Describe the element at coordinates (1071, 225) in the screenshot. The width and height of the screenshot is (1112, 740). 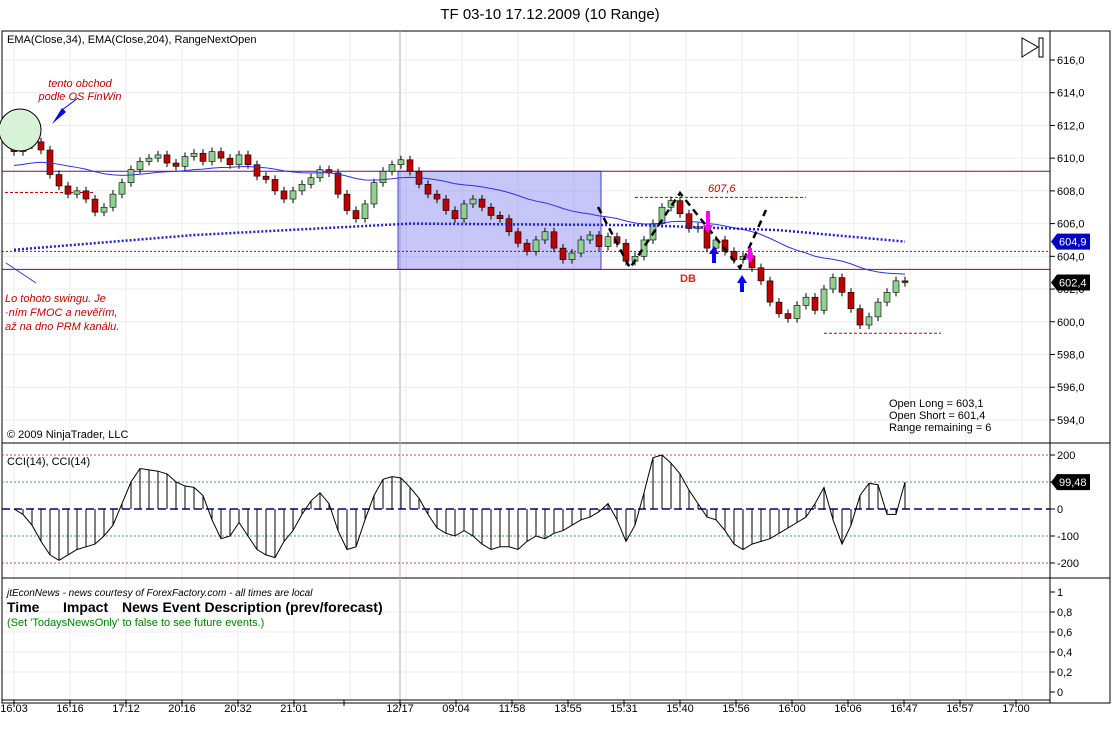
I see `y-tick-label: 606,0` at that location.